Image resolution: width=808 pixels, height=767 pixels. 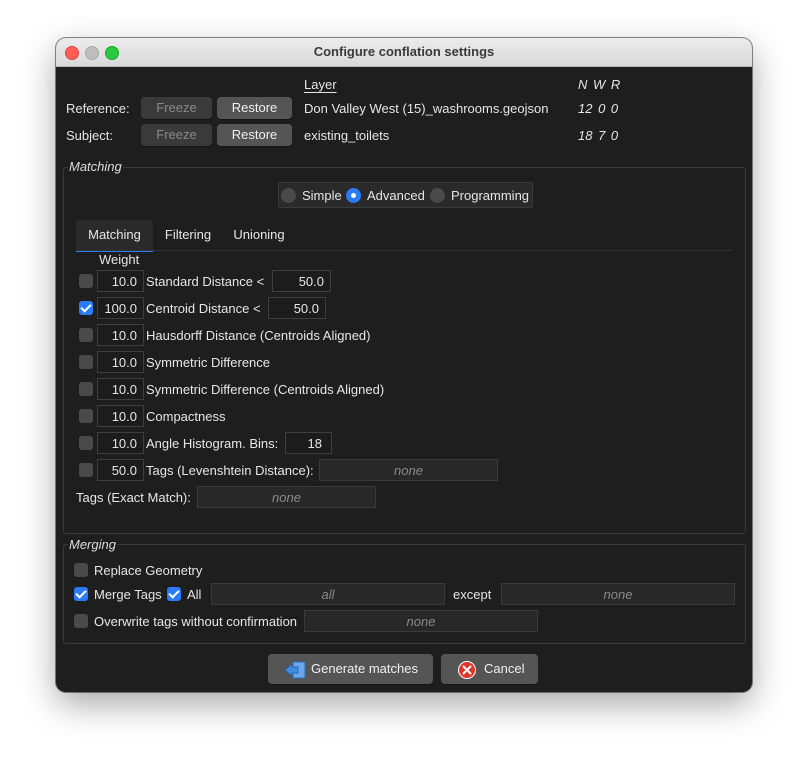 What do you see at coordinates (295, 669) in the screenshot?
I see `generate-matches-icon` at bounding box center [295, 669].